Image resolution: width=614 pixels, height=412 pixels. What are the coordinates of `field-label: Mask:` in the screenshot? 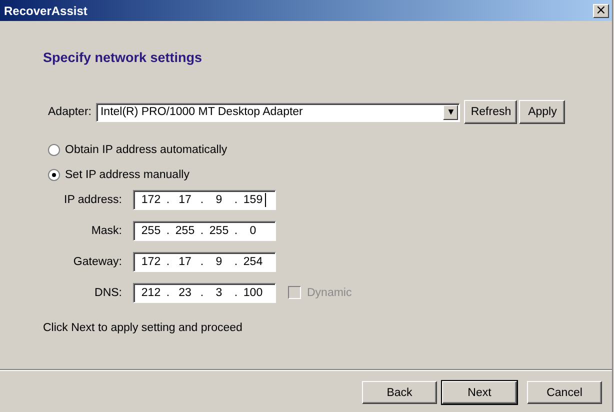 It's located at (106, 230).